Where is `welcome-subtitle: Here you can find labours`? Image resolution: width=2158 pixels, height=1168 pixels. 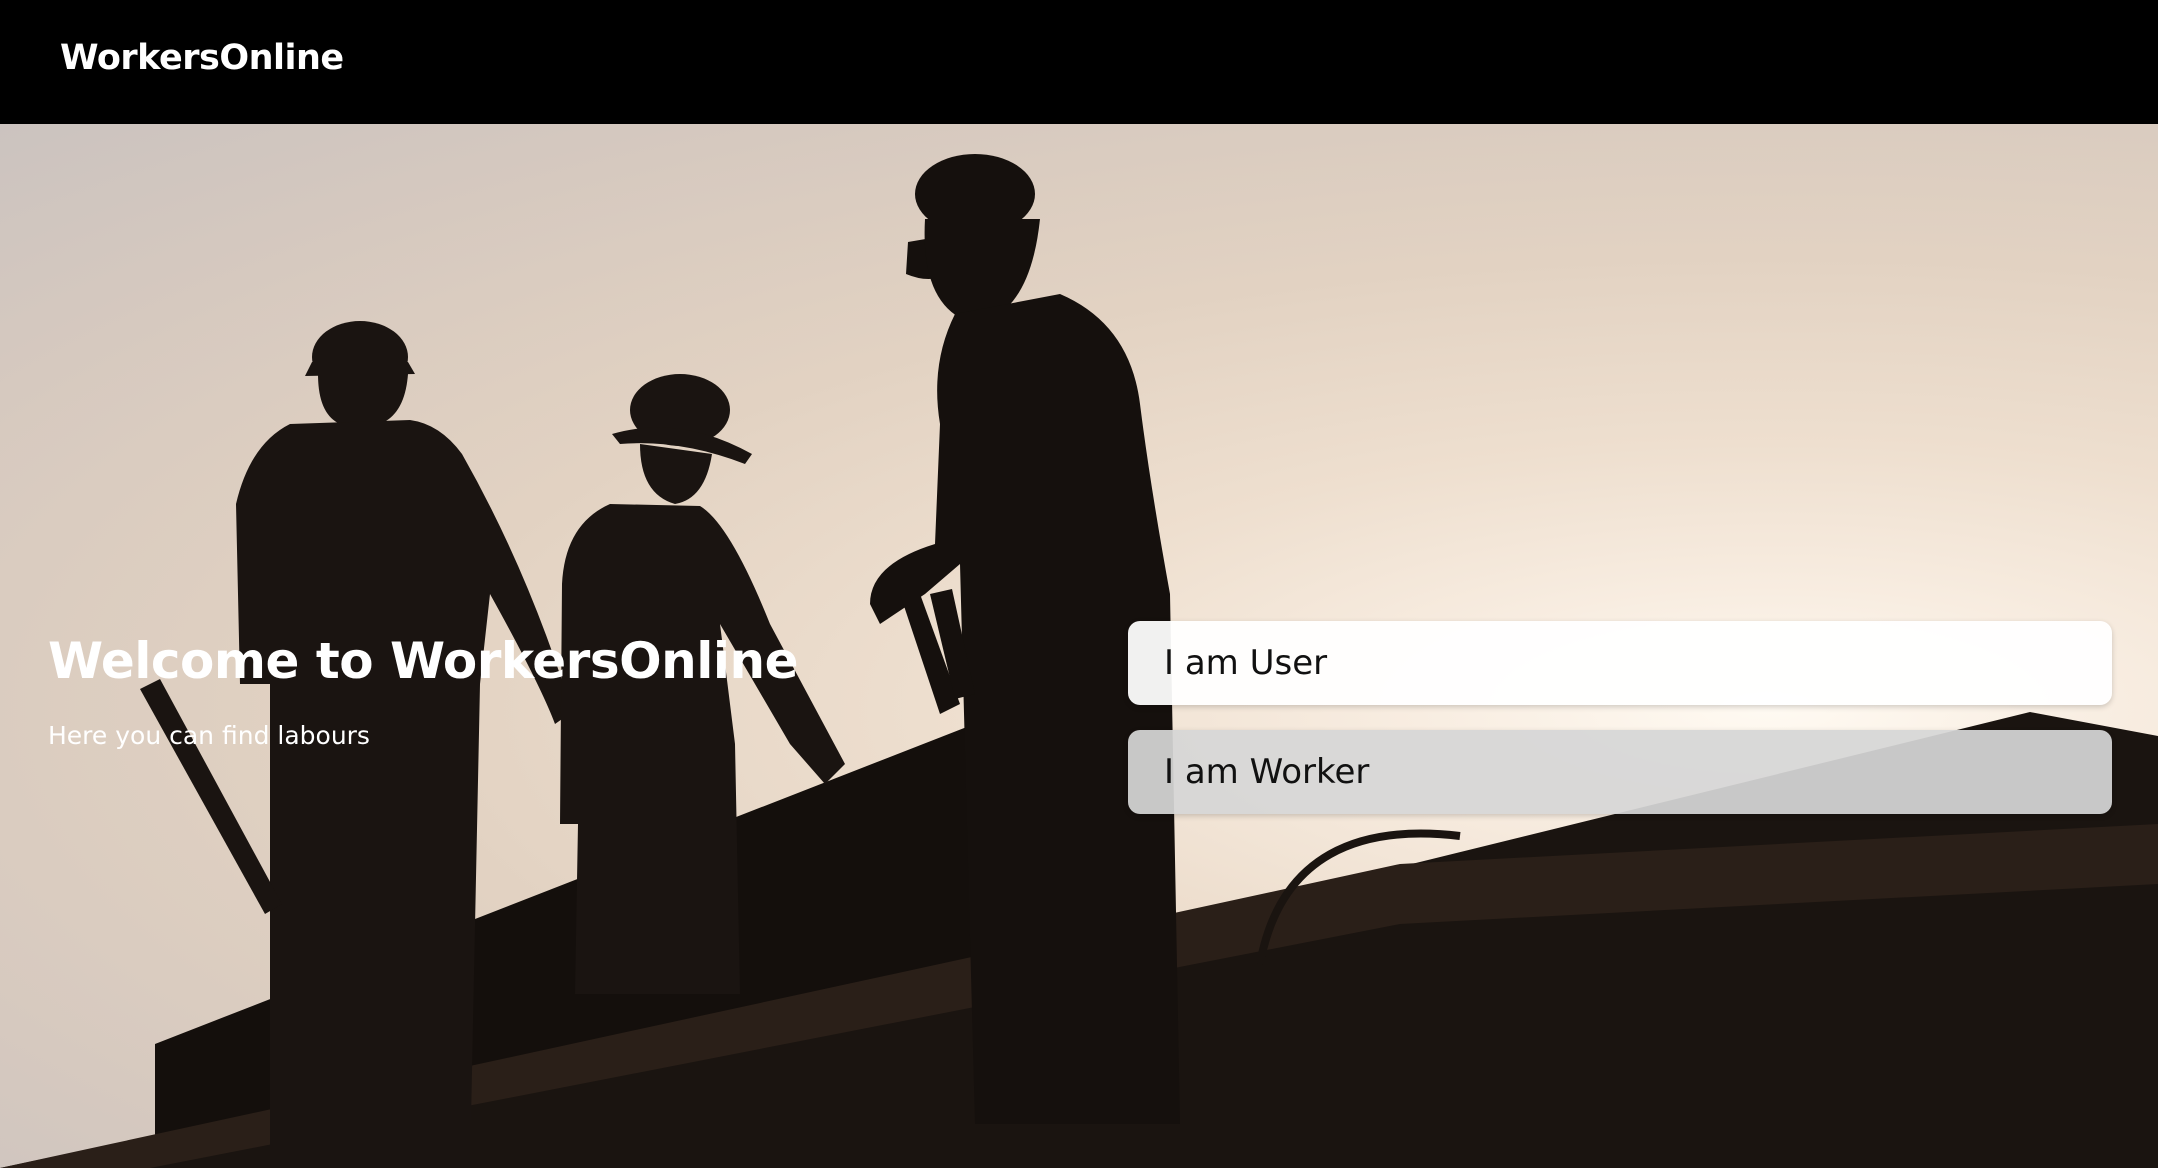
welcome-subtitle: Here you can find labours is located at coordinates (209, 735).